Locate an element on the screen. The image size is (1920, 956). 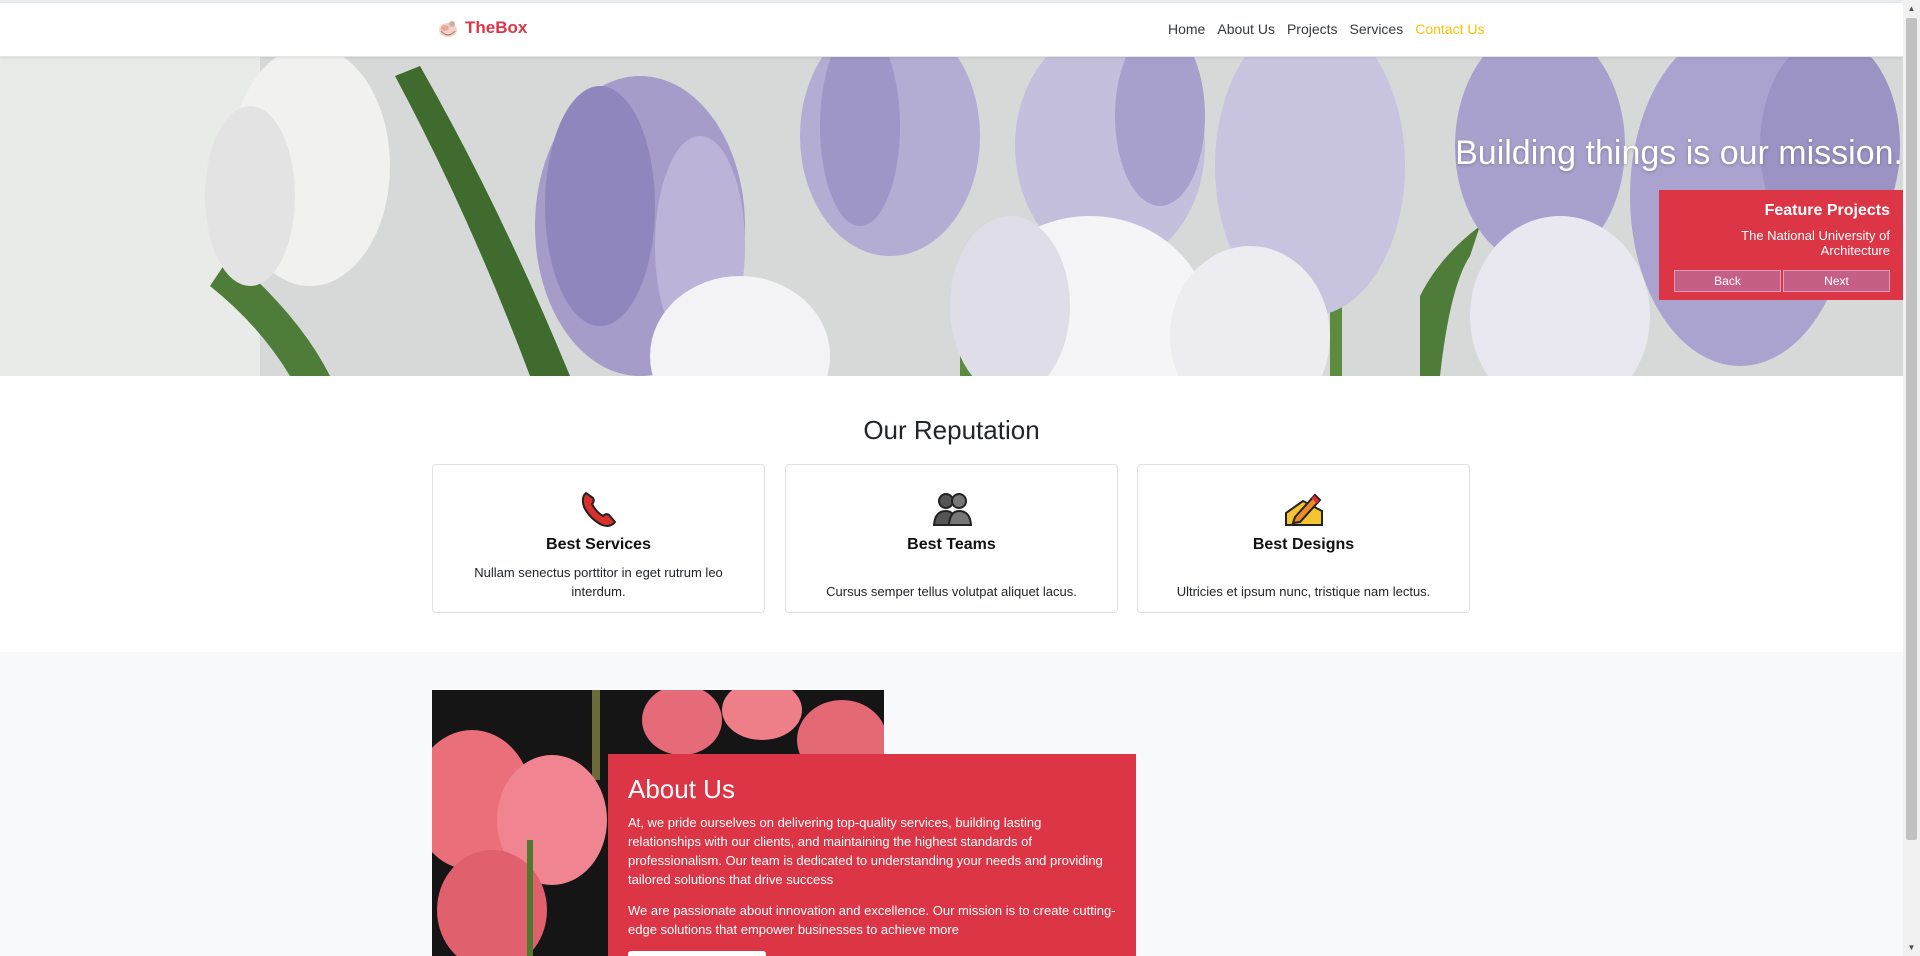
scroll-up-arrow-icon: ▲ is located at coordinates (1911, 8).